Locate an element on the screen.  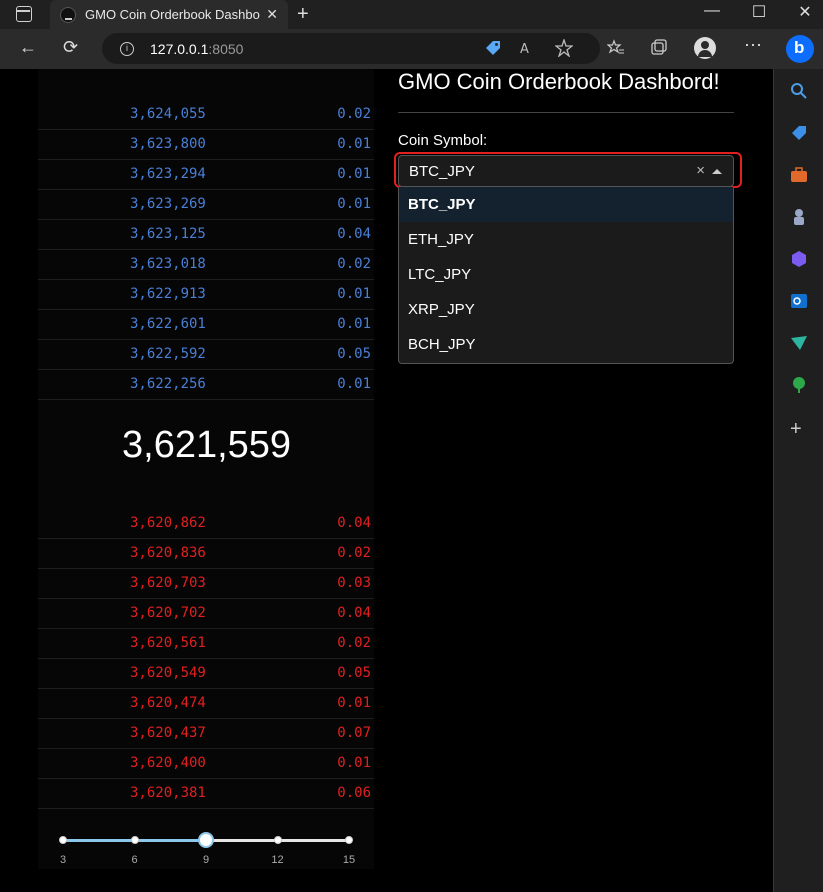
bid-row: 3,620,862 0.04 is located at coordinates (206, 524).